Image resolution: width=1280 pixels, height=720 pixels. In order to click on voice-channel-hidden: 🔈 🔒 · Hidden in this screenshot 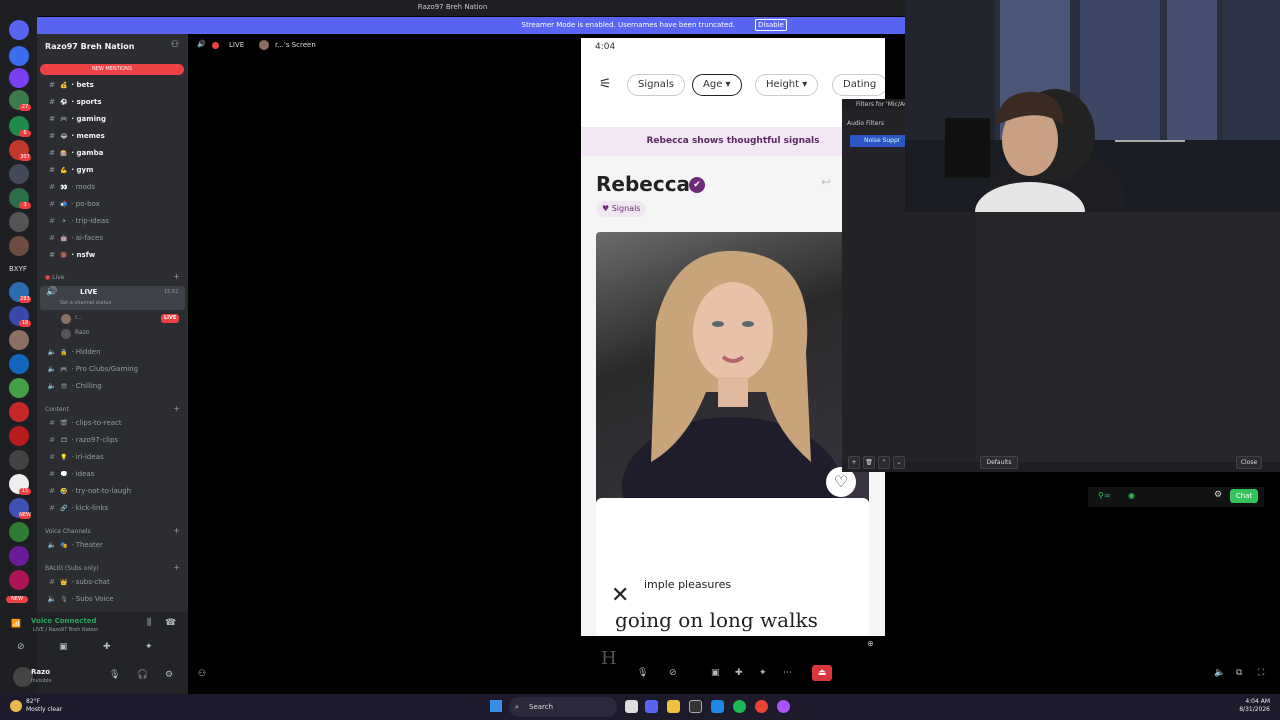, I will do `click(115, 352)`.